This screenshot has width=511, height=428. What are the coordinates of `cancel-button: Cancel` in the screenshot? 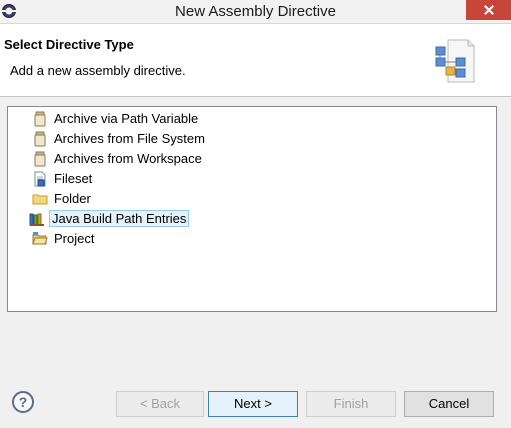 It's located at (449, 404).